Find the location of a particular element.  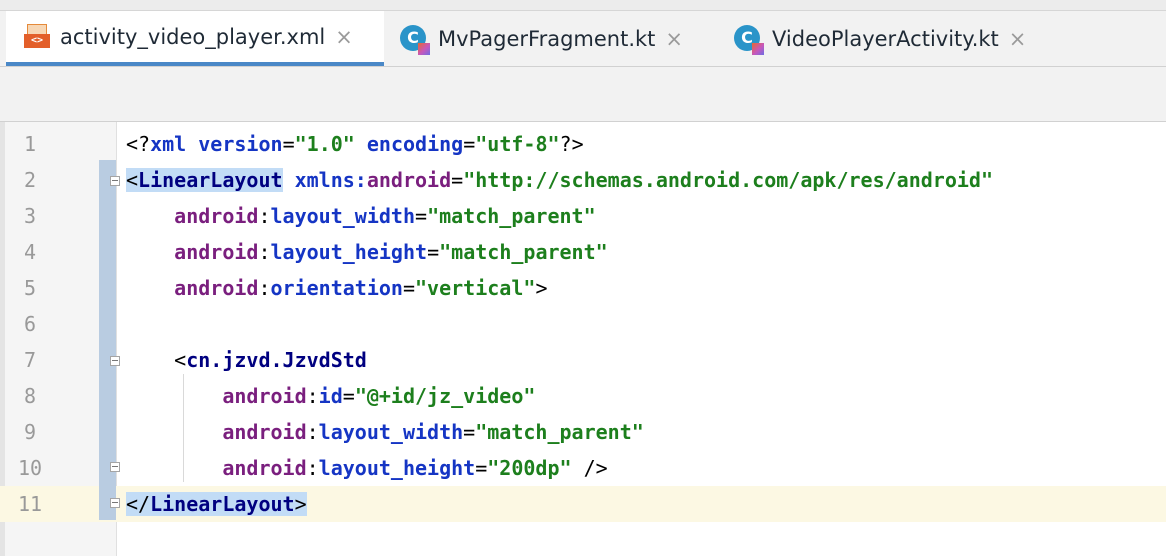

code-token: < is located at coordinates (132, 180).